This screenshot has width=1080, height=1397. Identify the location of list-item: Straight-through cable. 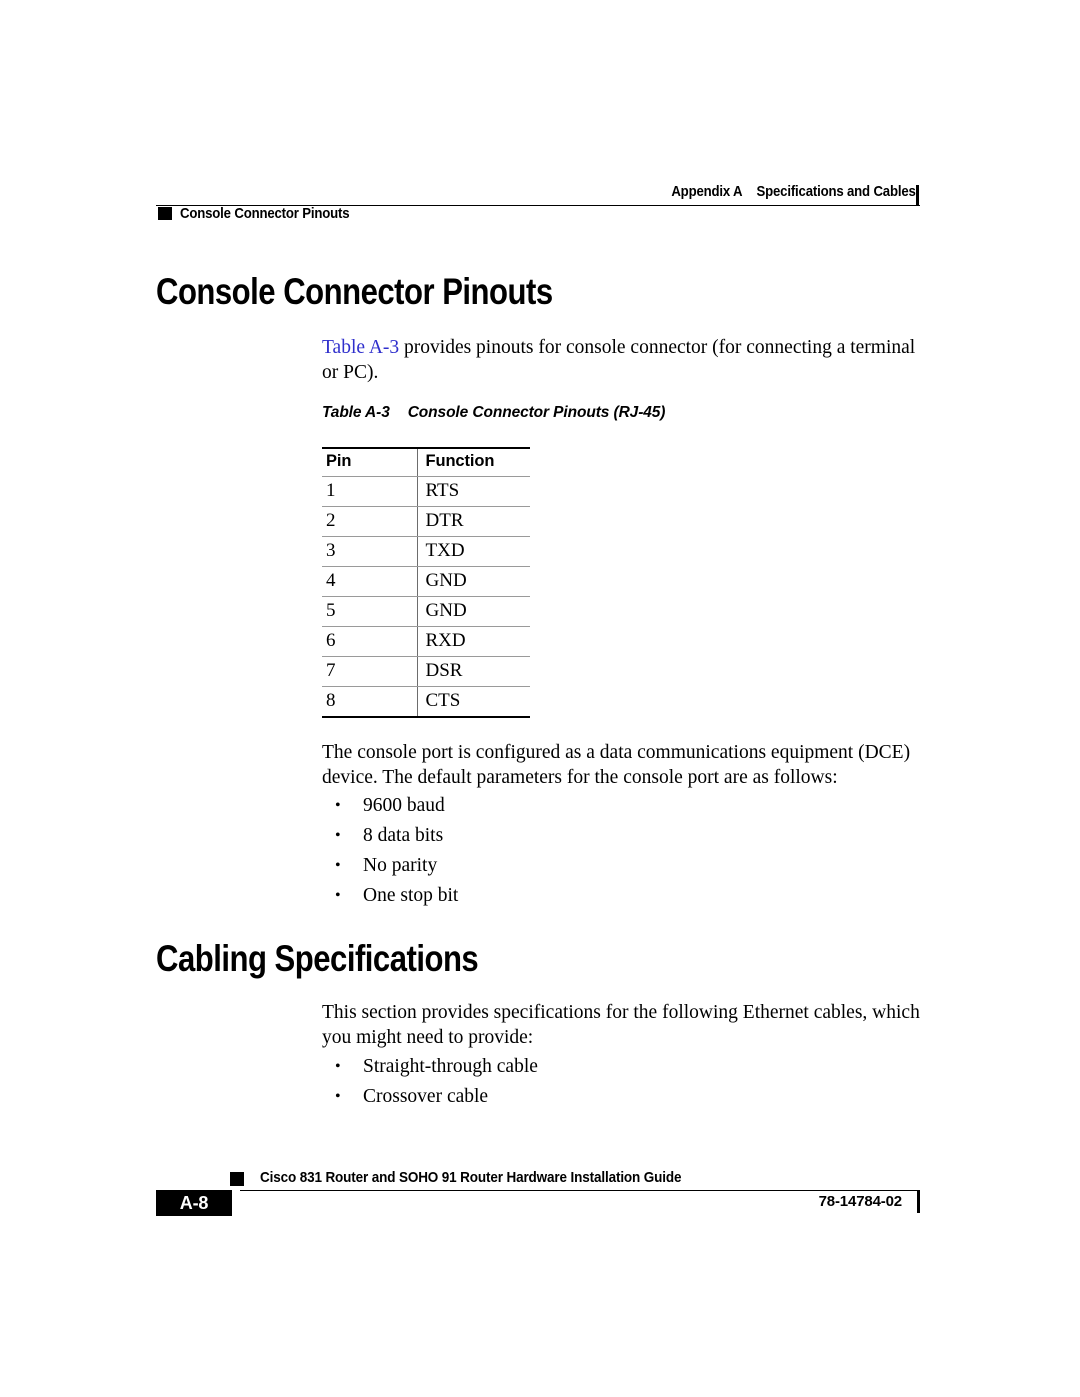
(436, 1067).